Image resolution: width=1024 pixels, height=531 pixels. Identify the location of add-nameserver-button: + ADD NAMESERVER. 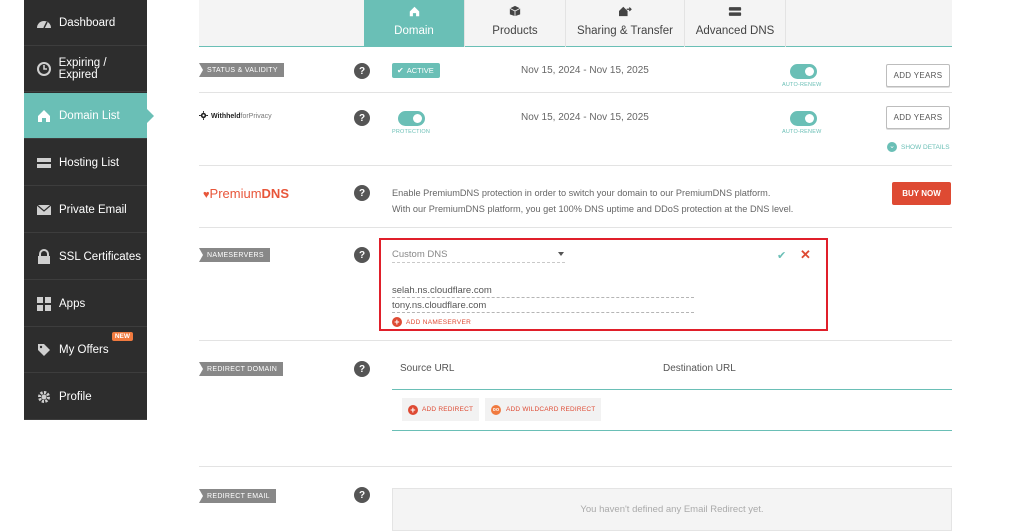
(431, 322).